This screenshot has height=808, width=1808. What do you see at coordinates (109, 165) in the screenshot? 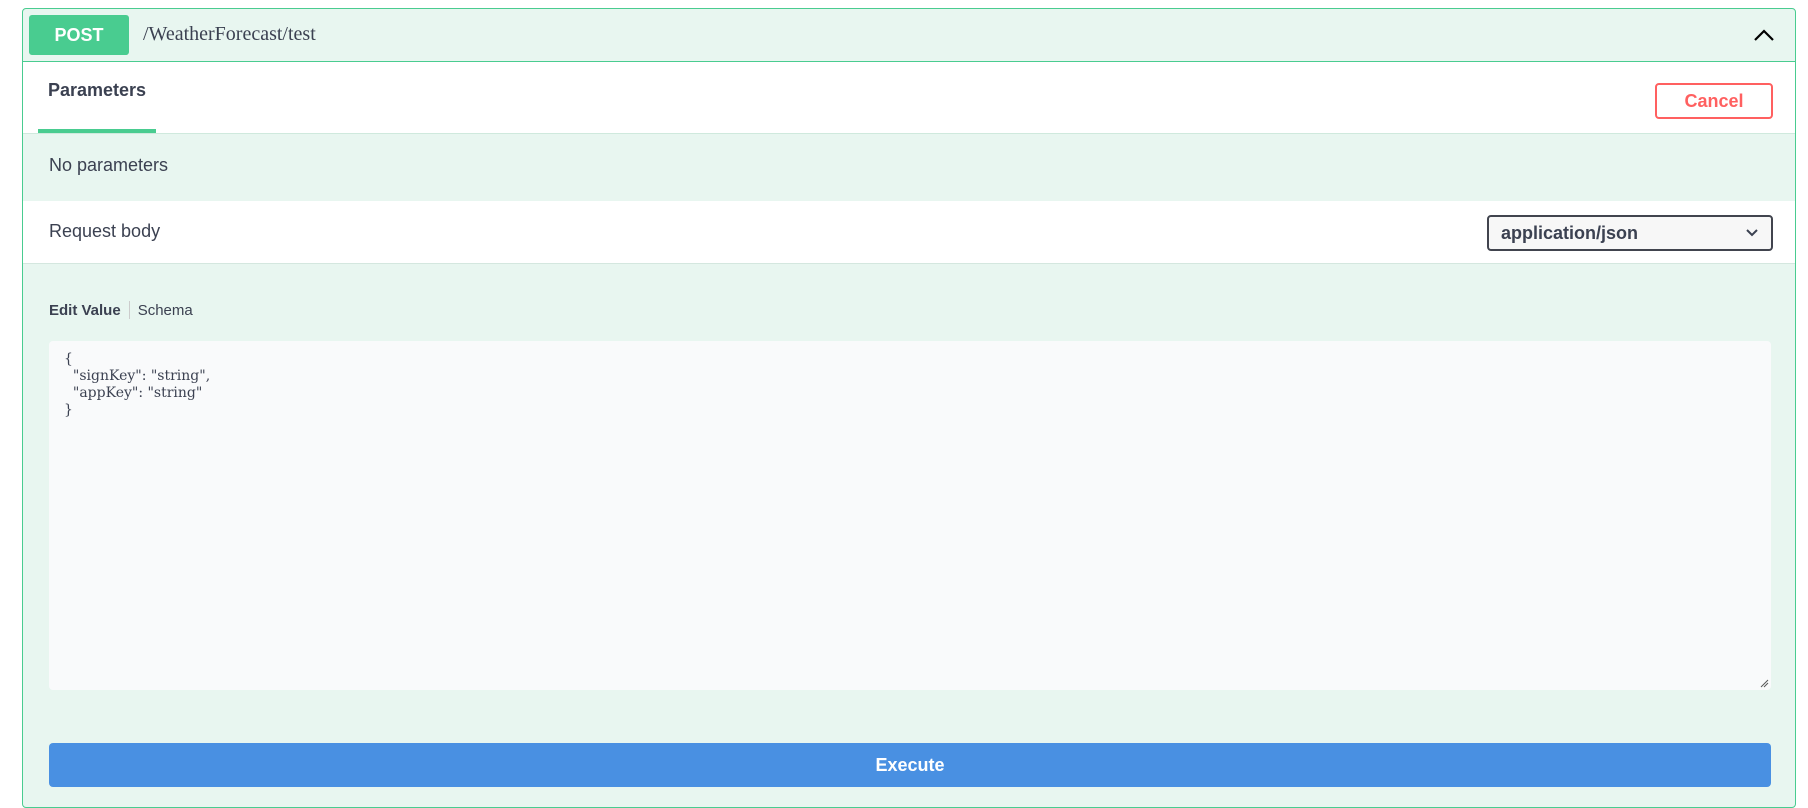
I see `no-parameters-text: No parameters` at bounding box center [109, 165].